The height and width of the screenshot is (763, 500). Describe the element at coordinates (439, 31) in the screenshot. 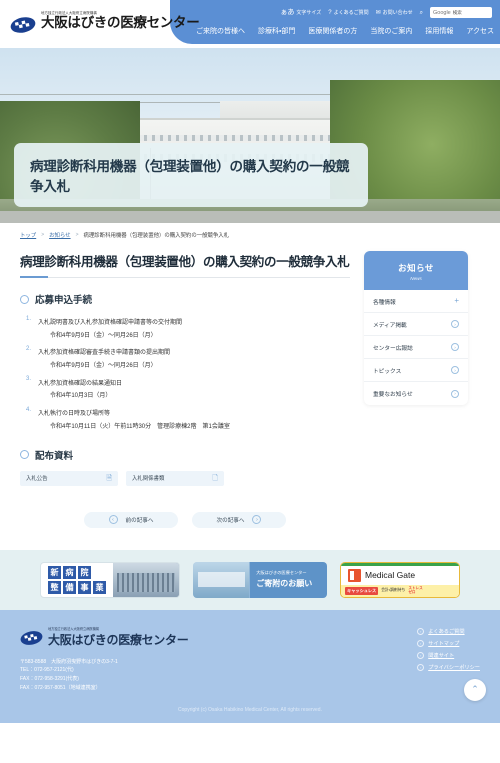

I see `nav-item-recruit: 採用情報` at that location.